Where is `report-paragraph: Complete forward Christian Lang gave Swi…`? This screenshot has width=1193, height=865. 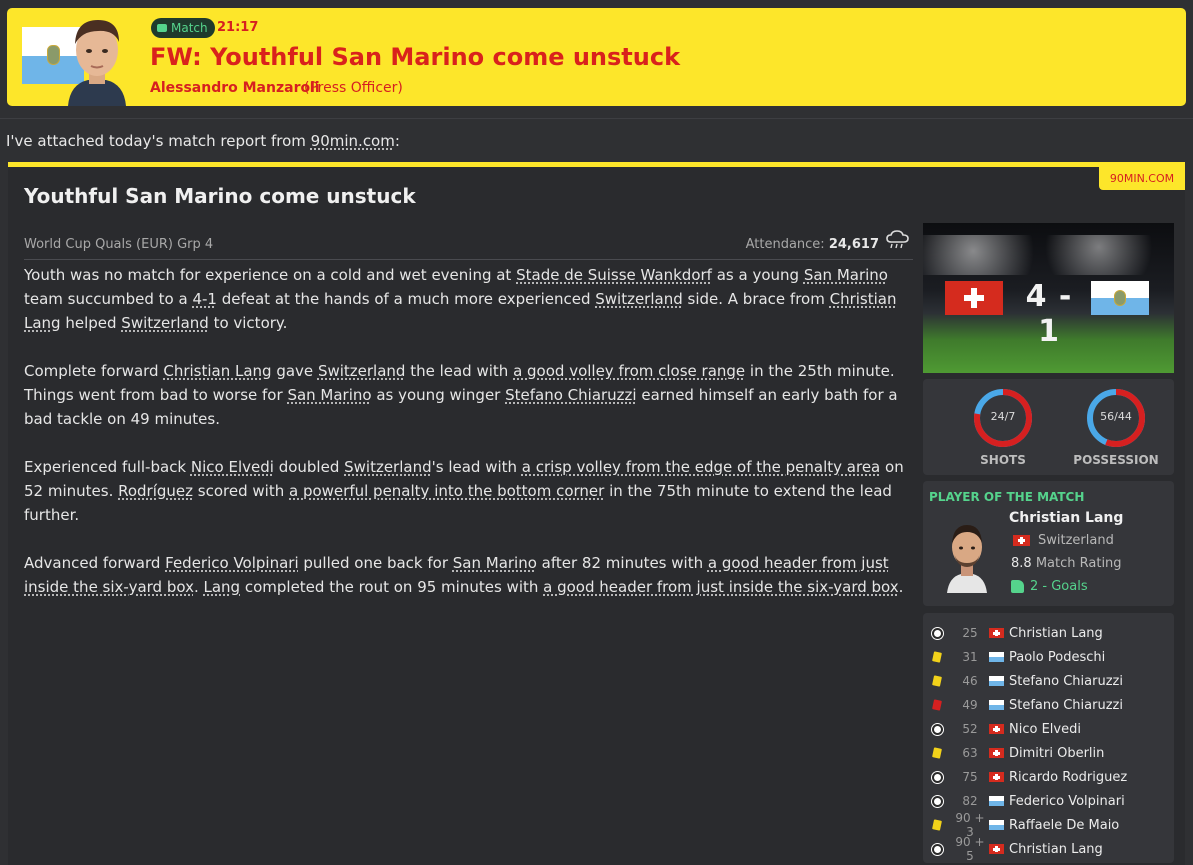
report-paragraph: Complete forward Christian Lang gave Swi… is located at coordinates (470, 395).